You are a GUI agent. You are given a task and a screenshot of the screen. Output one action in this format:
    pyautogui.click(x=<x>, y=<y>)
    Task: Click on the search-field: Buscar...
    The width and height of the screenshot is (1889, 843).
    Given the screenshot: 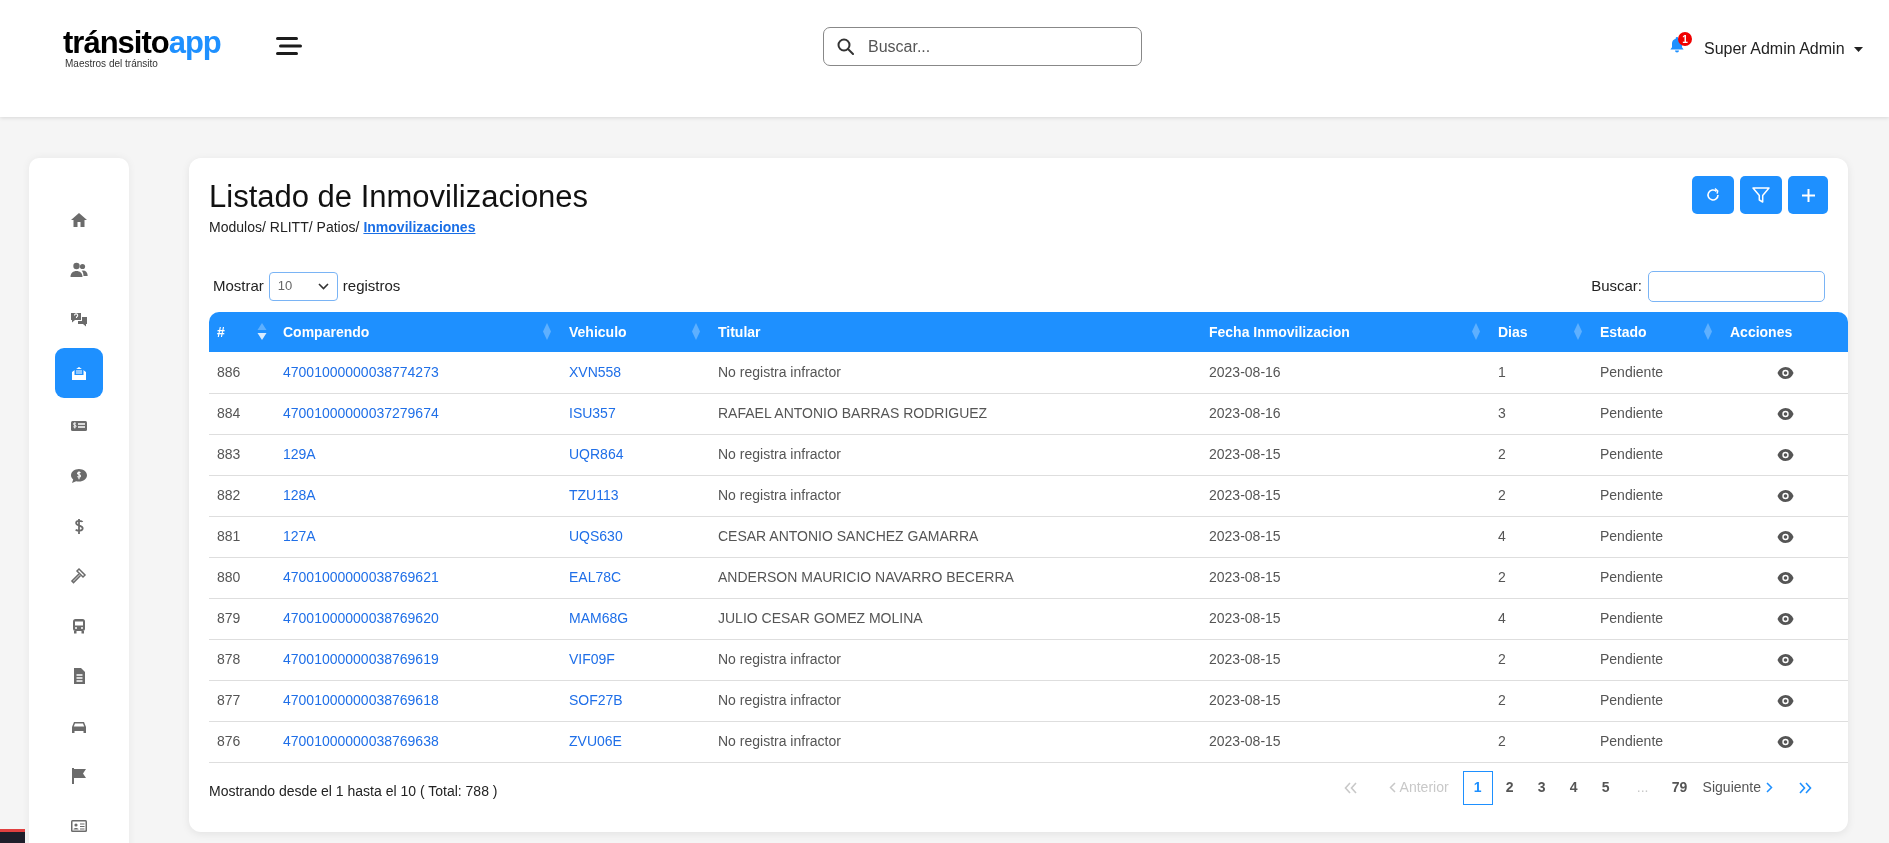 What is the action you would take?
    pyautogui.click(x=982, y=46)
    